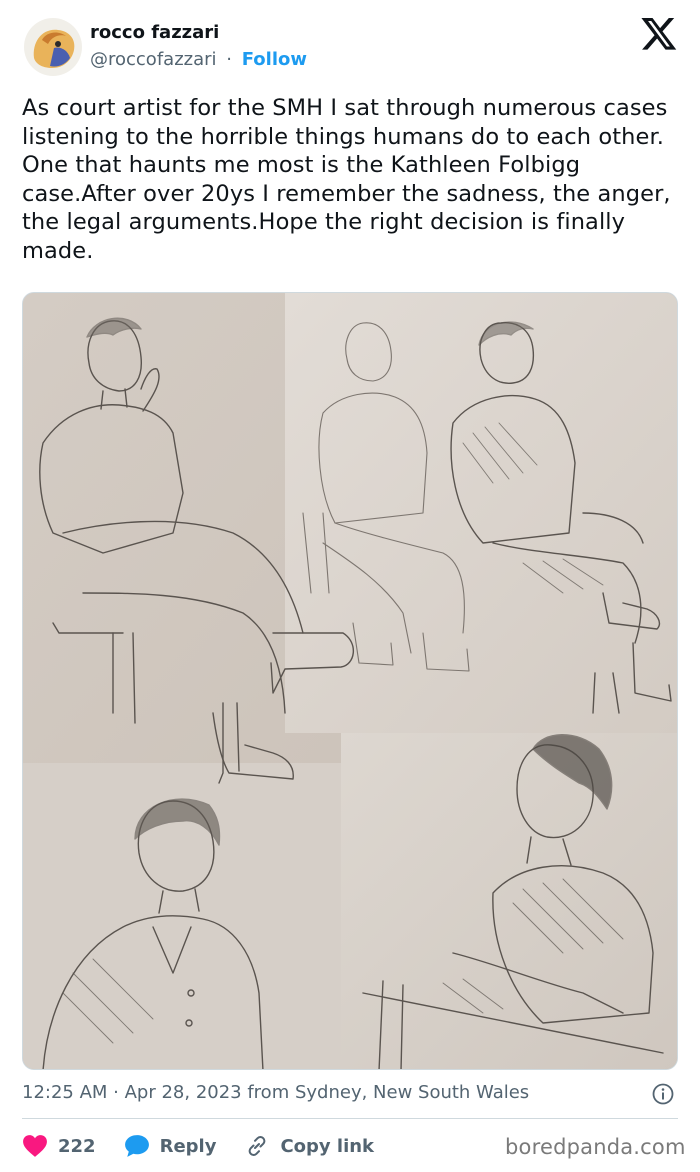 Image resolution: width=700 pixels, height=1172 pixels. I want to click on reply-button: Reply, so click(170, 1146).